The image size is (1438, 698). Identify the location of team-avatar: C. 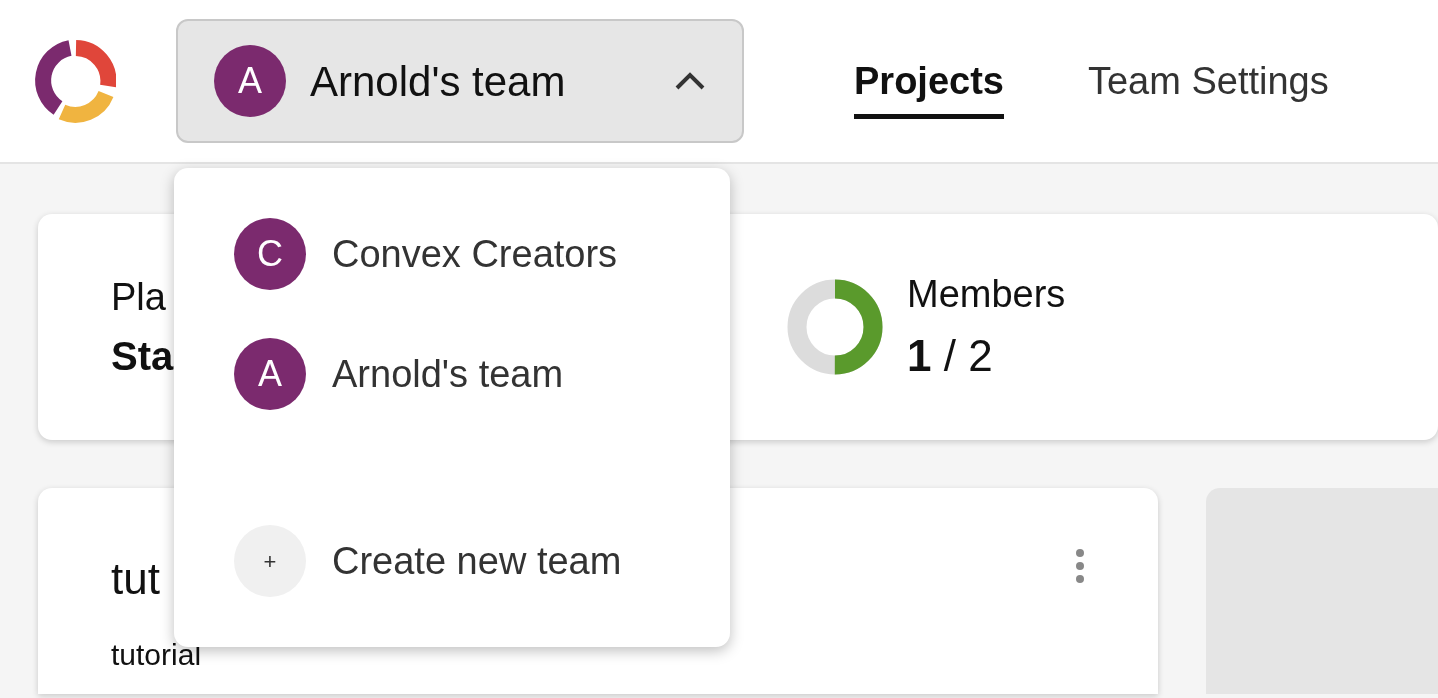
(270, 254).